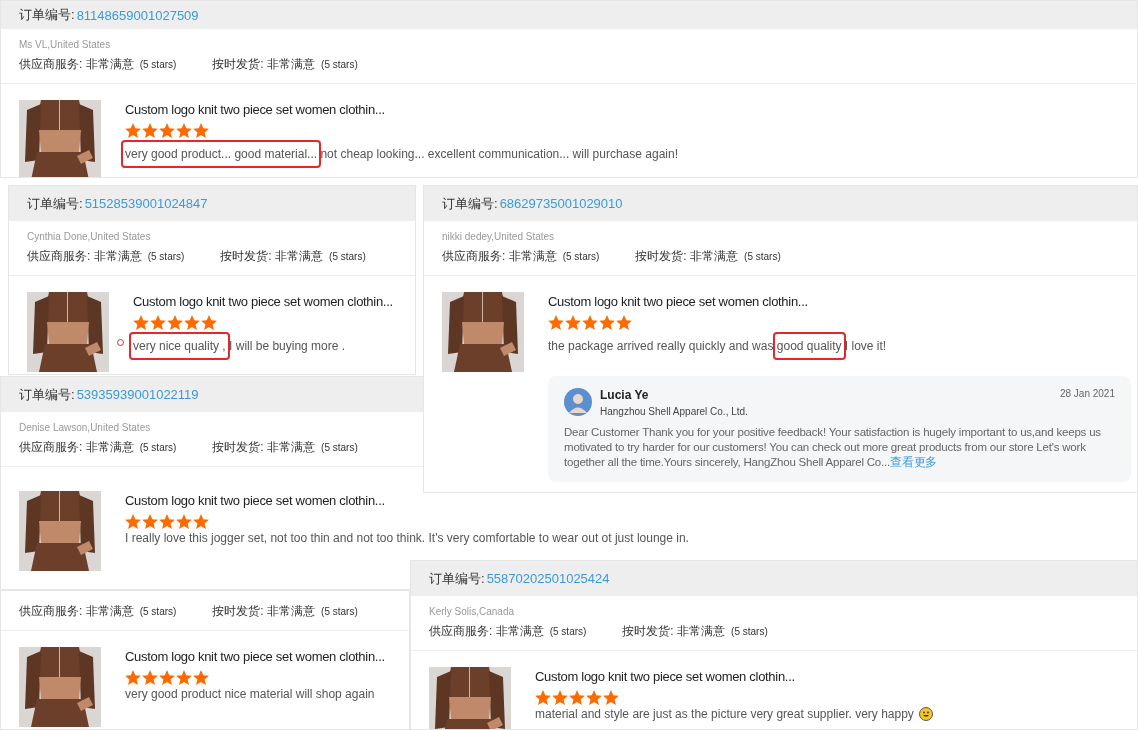  Describe the element at coordinates (498, 236) in the screenshot. I see `customer-name: nikki dedey,United States` at that location.